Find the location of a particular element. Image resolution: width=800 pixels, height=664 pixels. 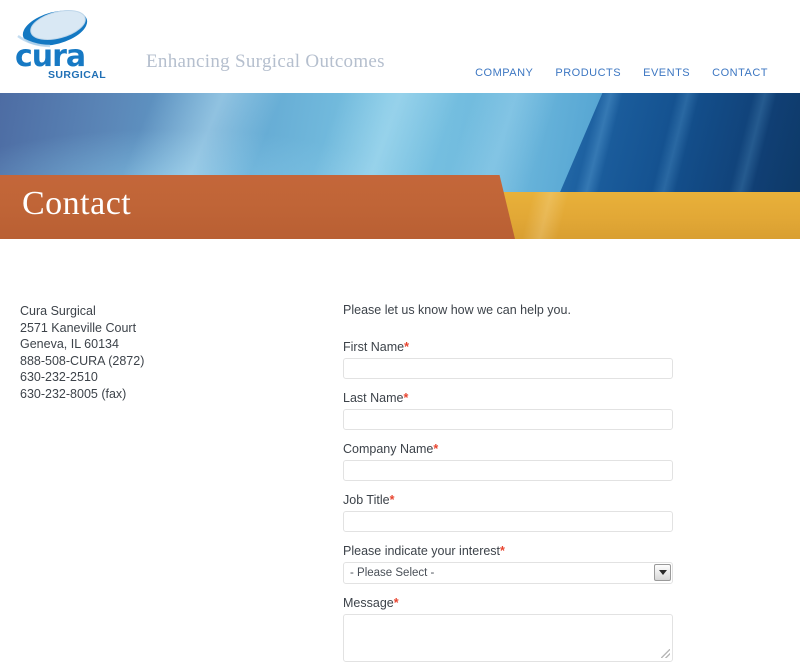

form-intro-text: Please let us know how we can help you. is located at coordinates (457, 310).